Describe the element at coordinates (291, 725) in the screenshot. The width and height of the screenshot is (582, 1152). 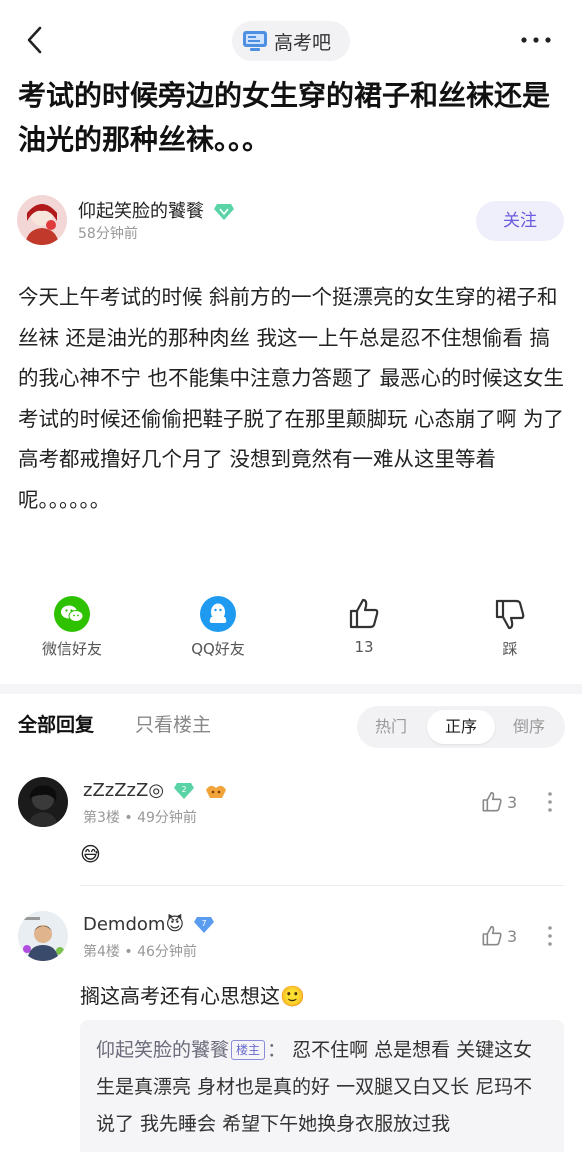
I see `reply-tabs: 全部回复 只看楼主 热门 正序 倒序` at that location.